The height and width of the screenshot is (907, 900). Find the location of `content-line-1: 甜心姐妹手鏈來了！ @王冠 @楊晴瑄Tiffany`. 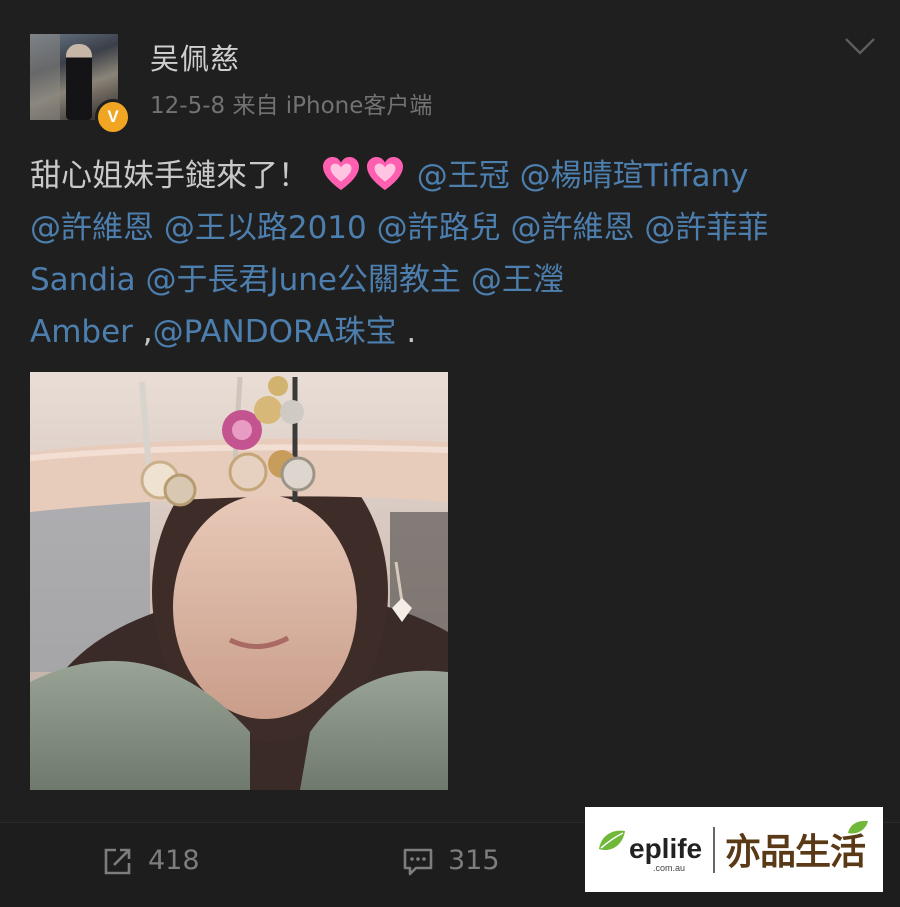

content-line-1: 甜心姐妹手鏈來了！ @王冠 @楊晴瑄Tiffany is located at coordinates (450, 176).